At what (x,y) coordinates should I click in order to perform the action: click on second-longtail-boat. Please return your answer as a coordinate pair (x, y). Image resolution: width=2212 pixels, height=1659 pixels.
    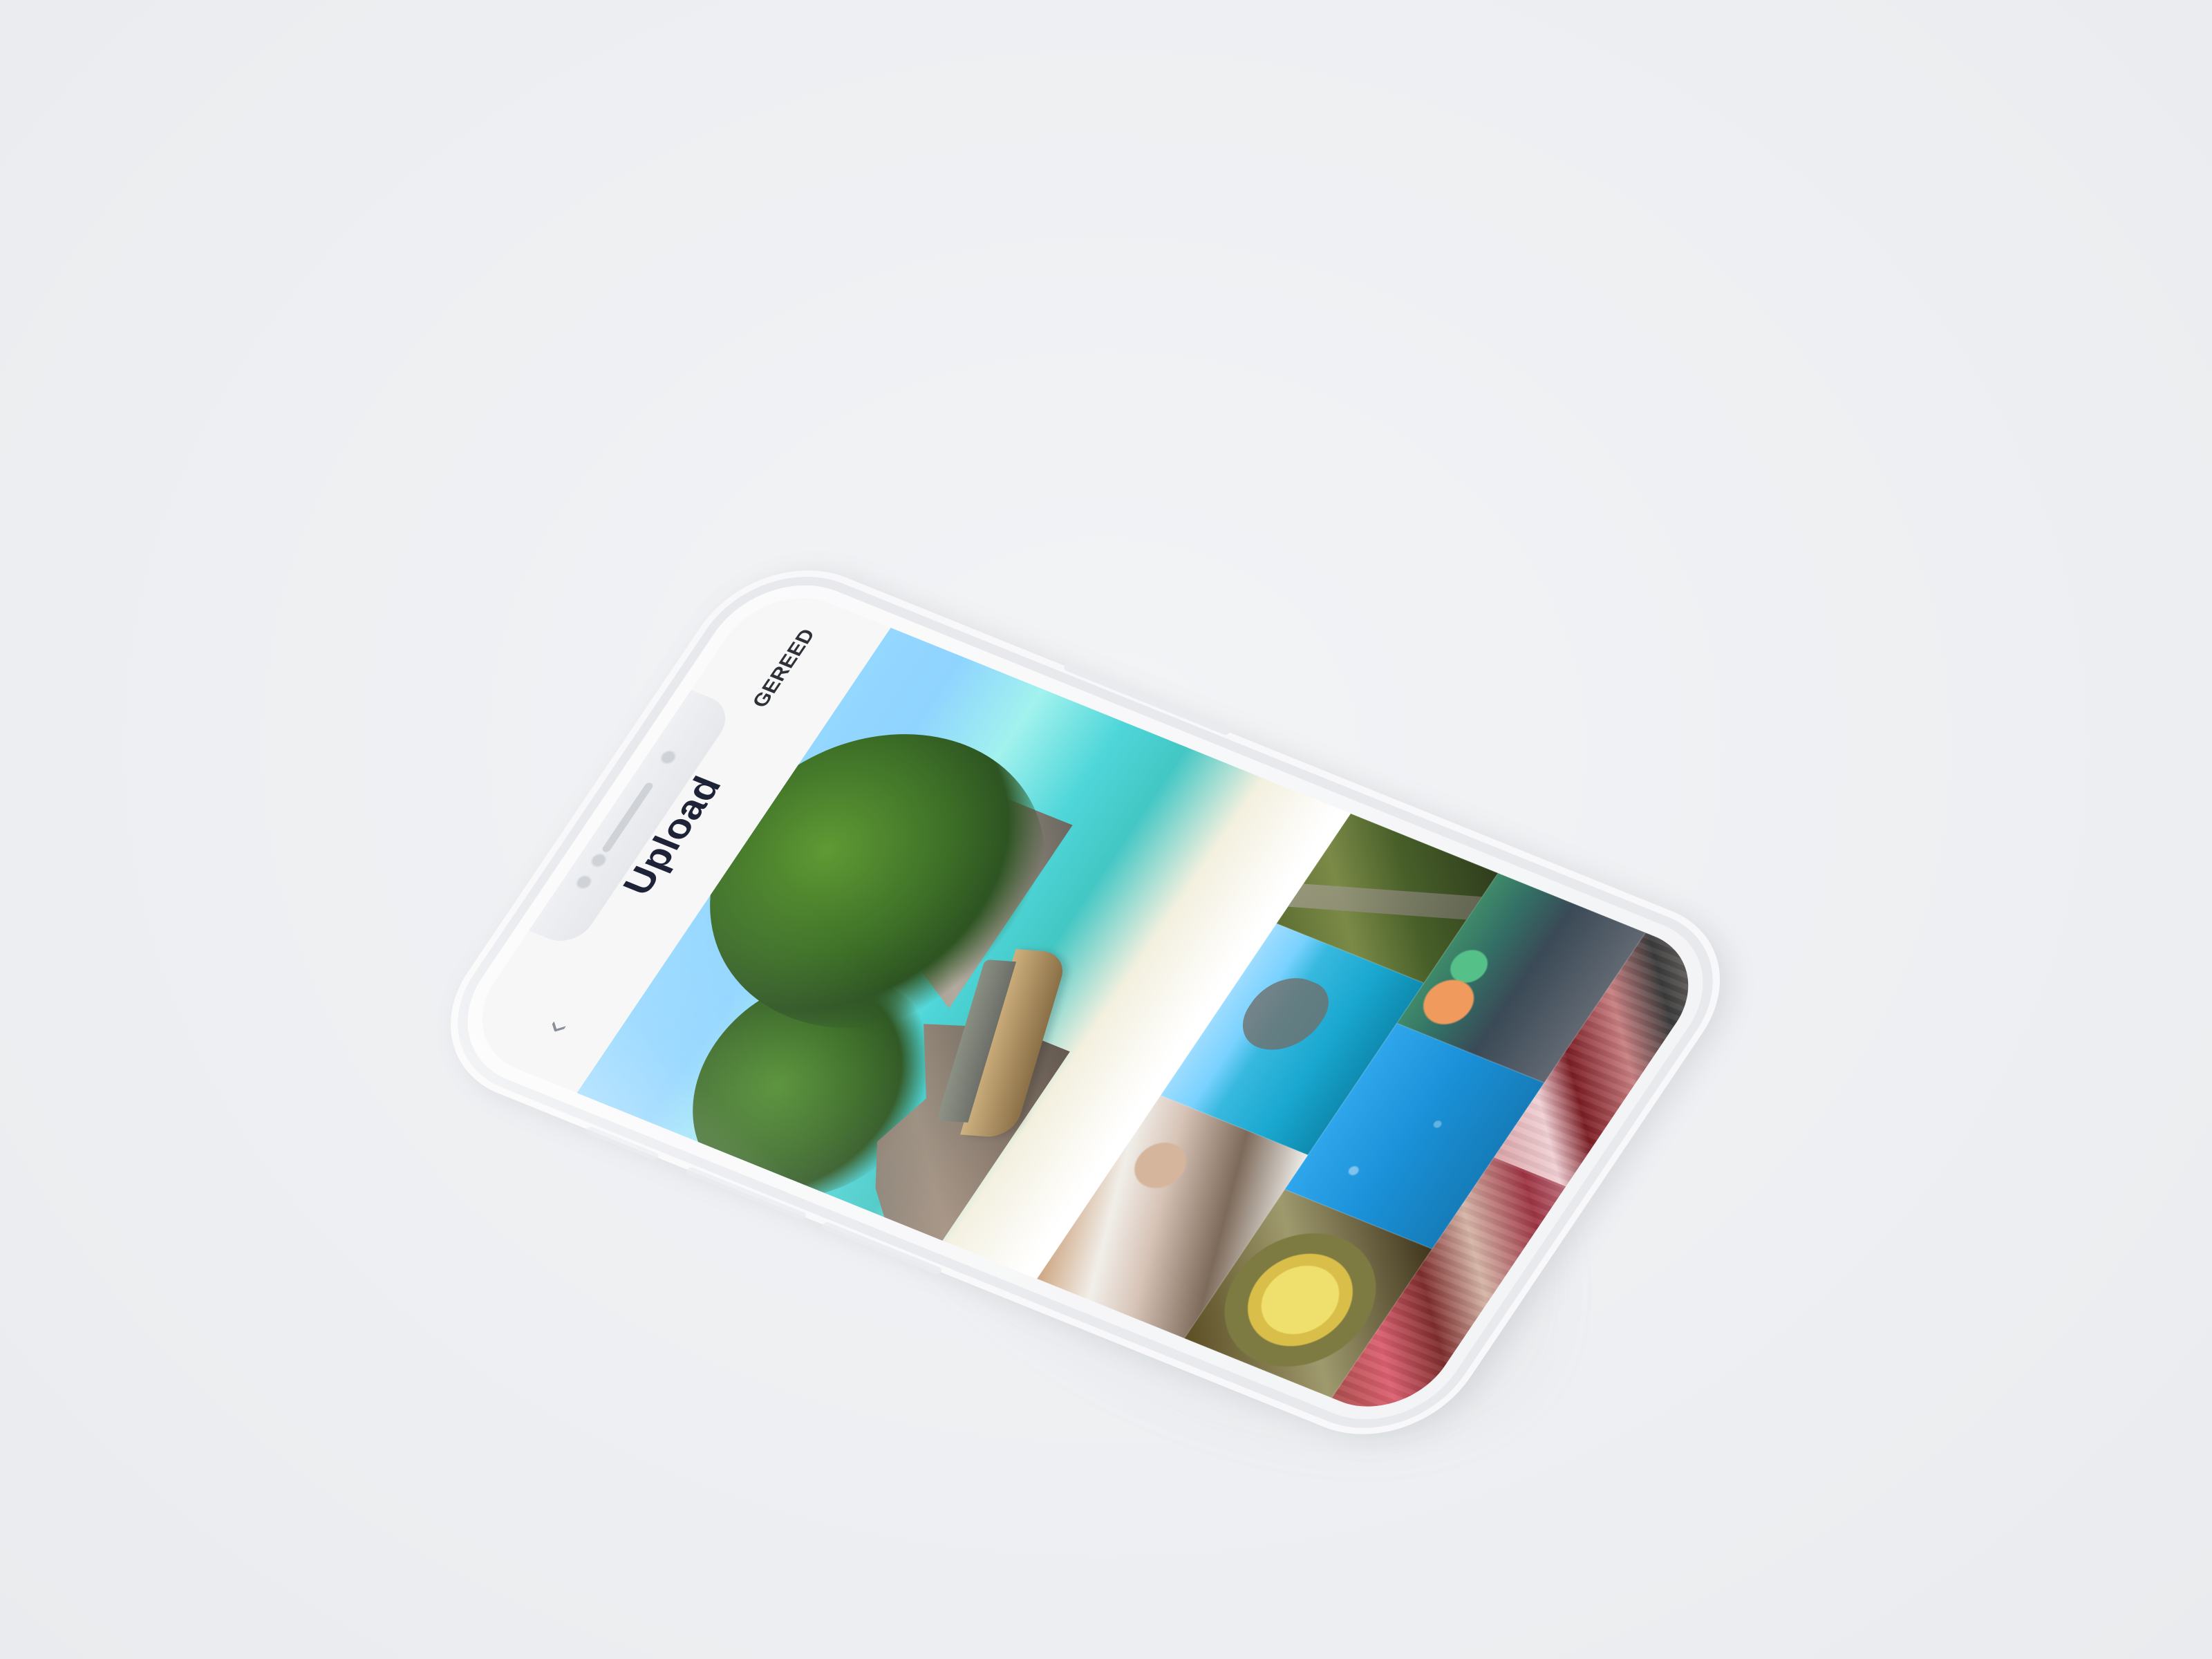
    Looking at the image, I should click on (932, 899).